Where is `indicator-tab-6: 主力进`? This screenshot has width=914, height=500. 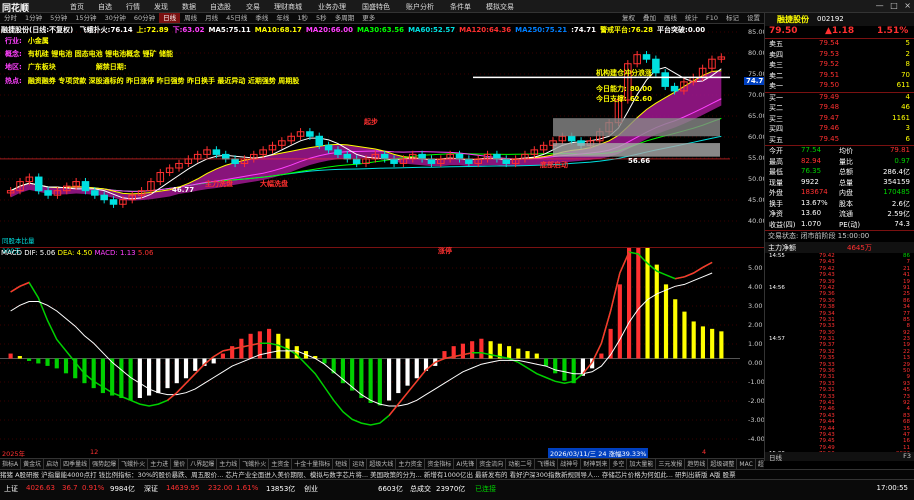
indicator-tab-6: 主力进 is located at coordinates (160, 464).